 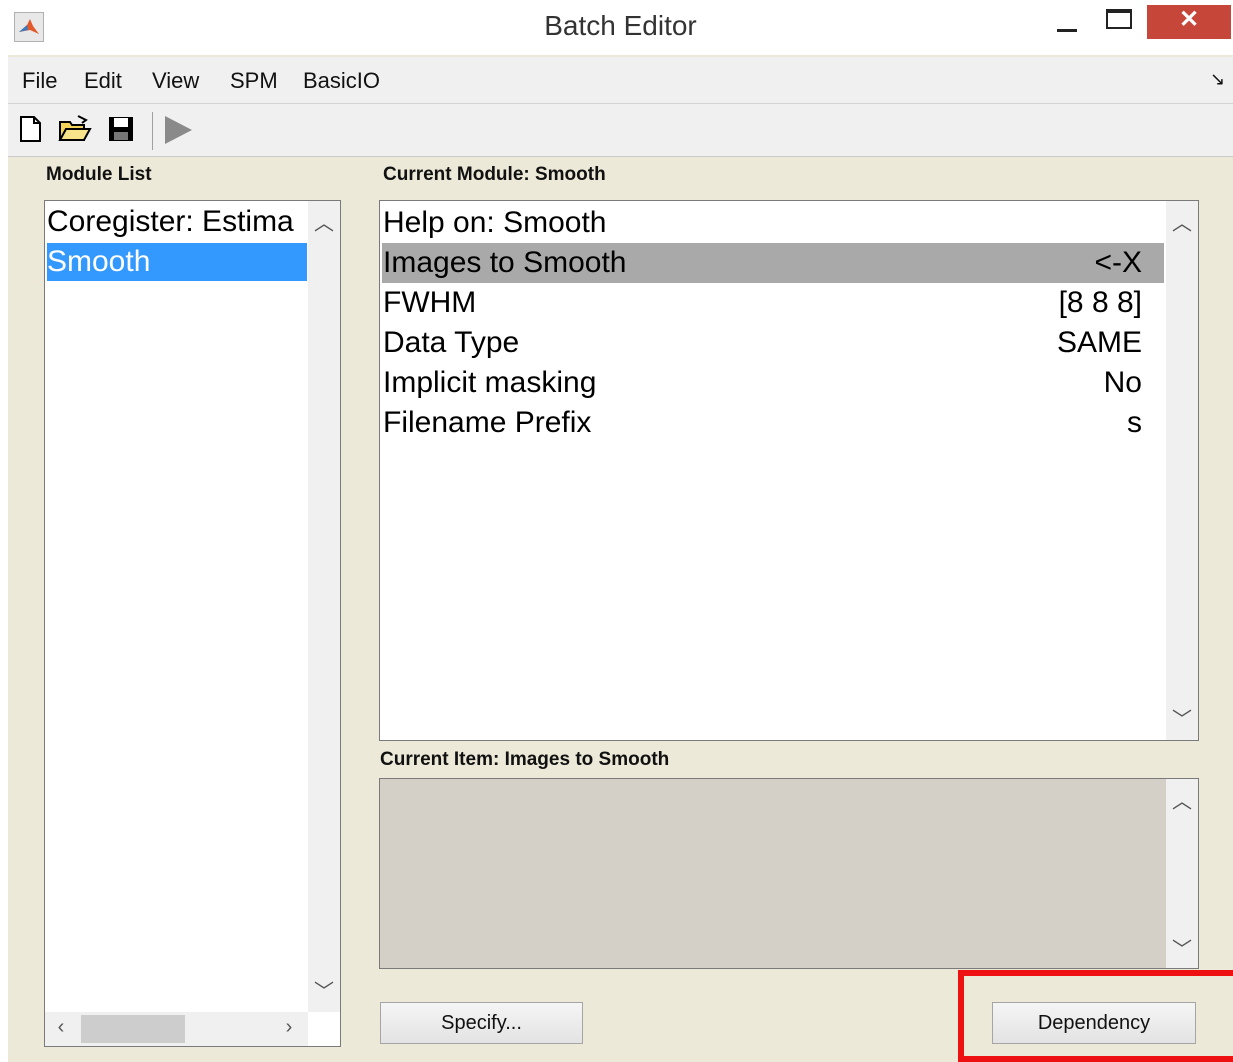 I want to click on module-list-vertical-scrollbar: ︿ ﹀, so click(x=324, y=606).